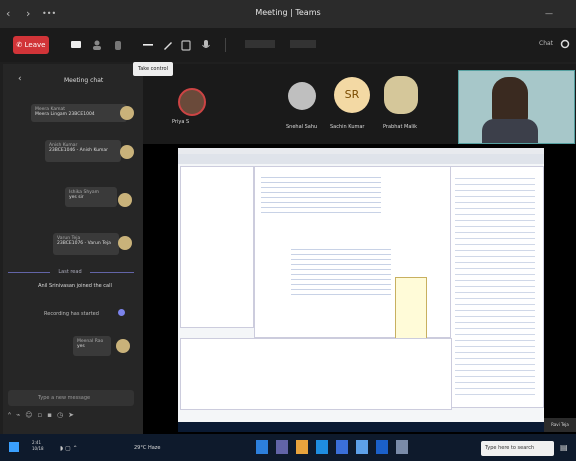 The width and height of the screenshot is (576, 461). I want to click on app-icon-explorer, so click(262, 447).